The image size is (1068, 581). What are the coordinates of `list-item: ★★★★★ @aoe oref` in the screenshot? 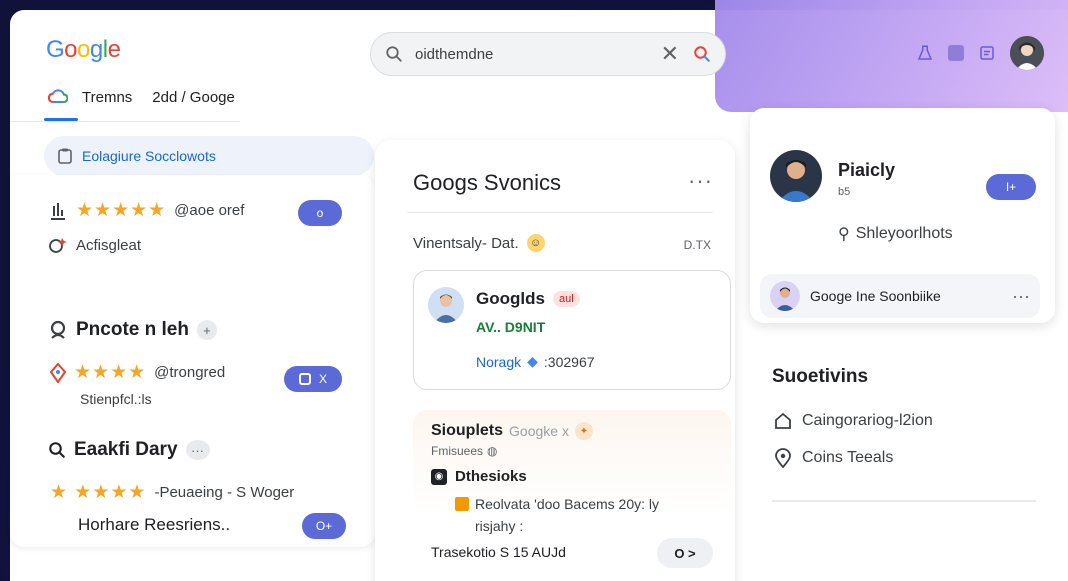 It's located at (146, 210).